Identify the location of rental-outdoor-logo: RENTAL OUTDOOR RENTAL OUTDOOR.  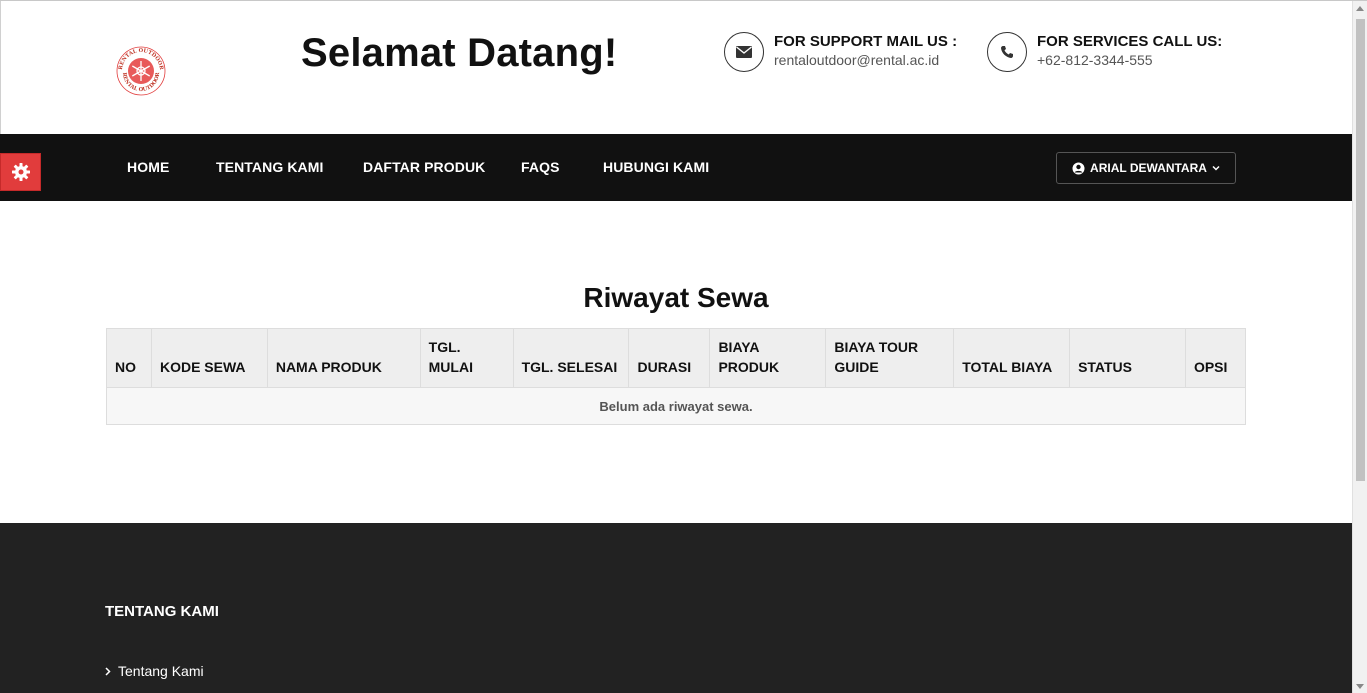
(141, 71).